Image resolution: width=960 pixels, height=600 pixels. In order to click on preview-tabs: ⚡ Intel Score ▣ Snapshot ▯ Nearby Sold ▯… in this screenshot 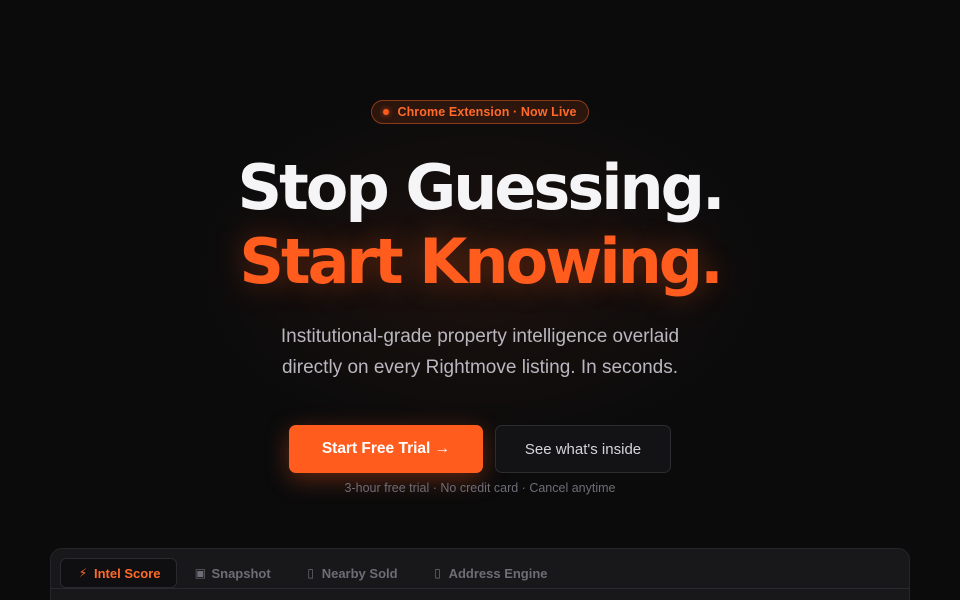, I will do `click(312, 573)`.